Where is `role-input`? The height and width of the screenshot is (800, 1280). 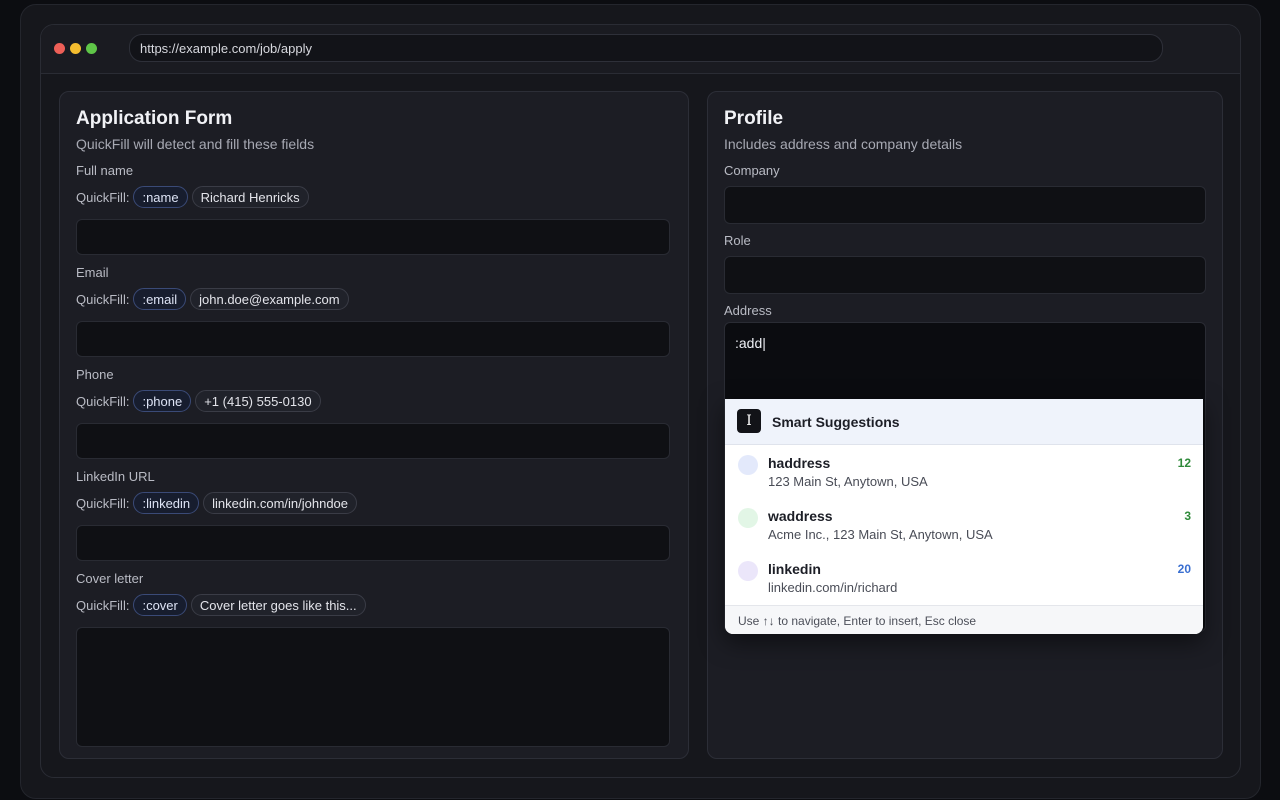 role-input is located at coordinates (965, 275).